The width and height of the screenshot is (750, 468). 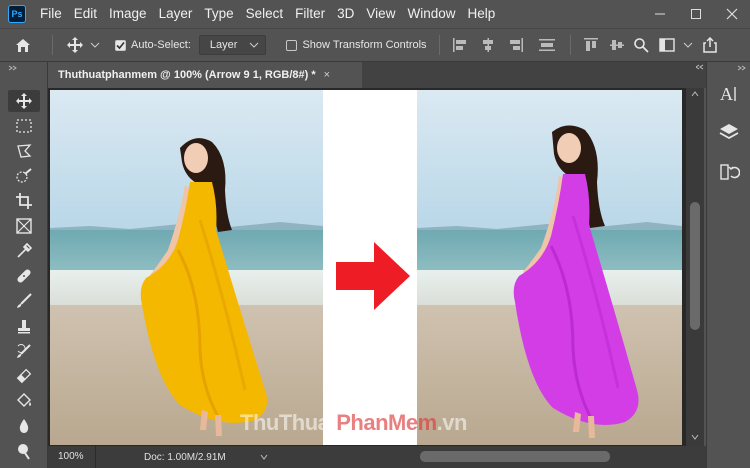 What do you see at coordinates (460, 45) in the screenshot?
I see `align-left-button` at bounding box center [460, 45].